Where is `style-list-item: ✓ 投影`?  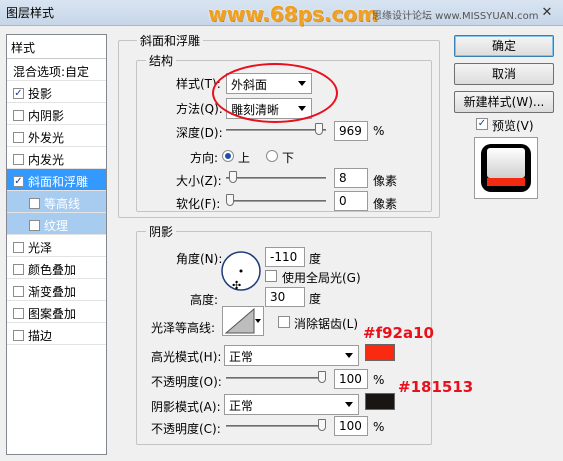
style-list-item: ✓ 投影 is located at coordinates (56, 92).